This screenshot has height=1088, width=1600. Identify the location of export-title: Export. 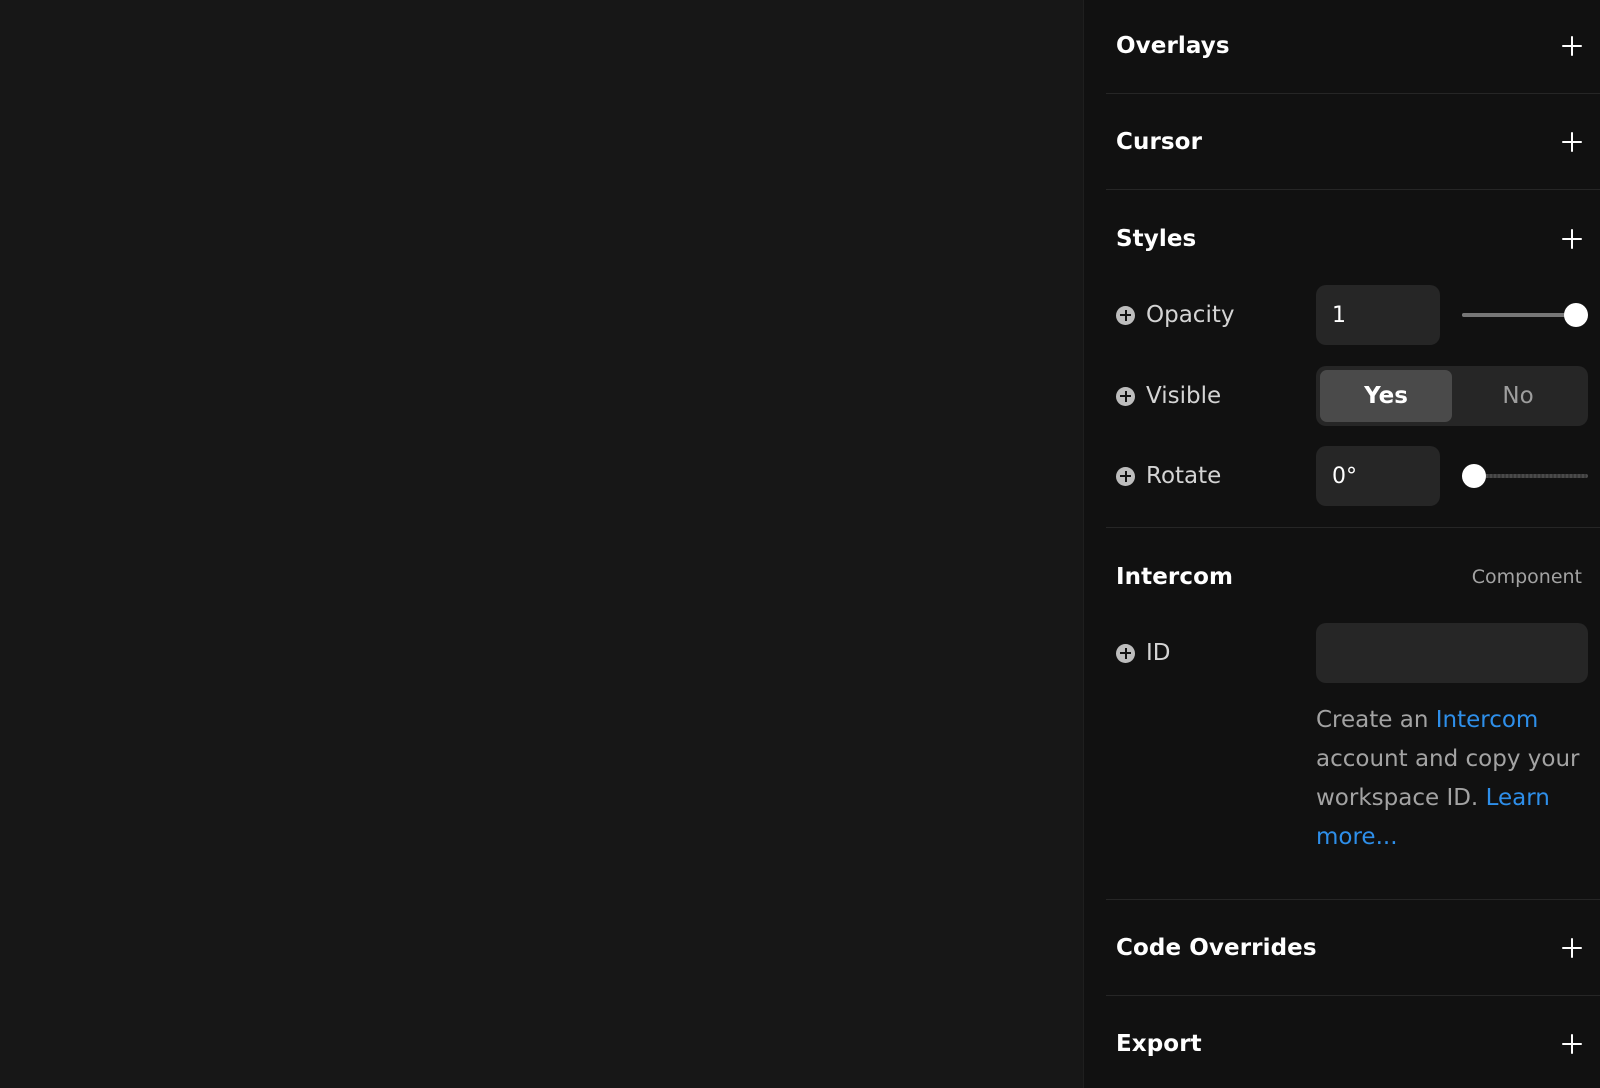
(1159, 1044).